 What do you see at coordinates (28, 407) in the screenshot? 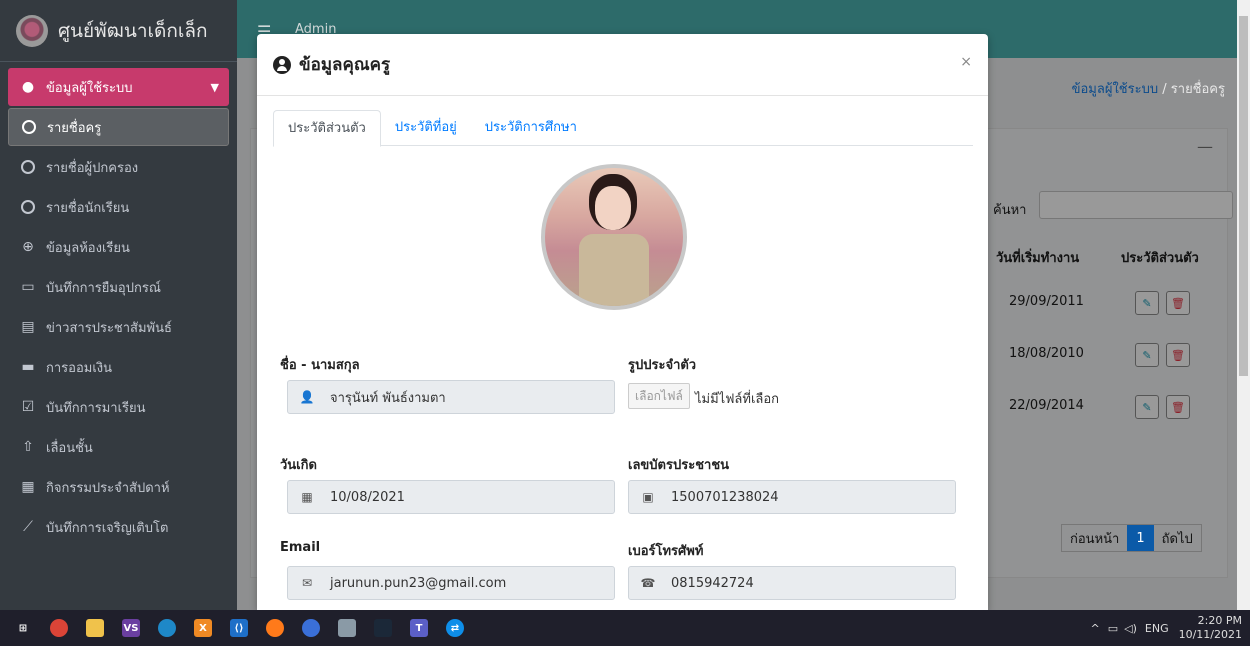
I see `calendar-check-icon: ☑` at bounding box center [28, 407].